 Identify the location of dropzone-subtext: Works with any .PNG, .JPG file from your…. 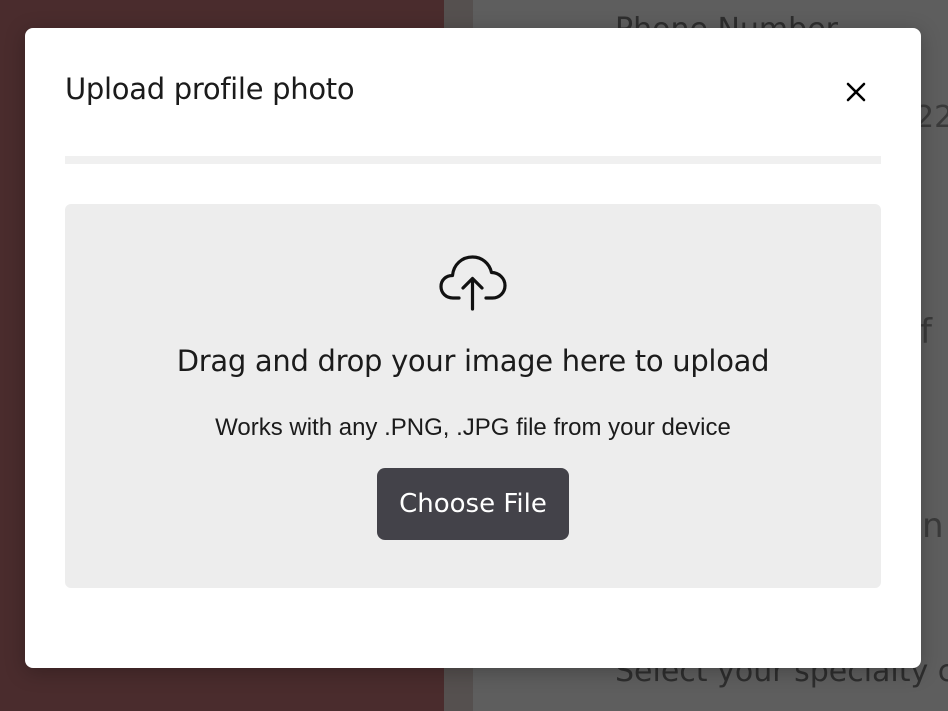
(473, 427).